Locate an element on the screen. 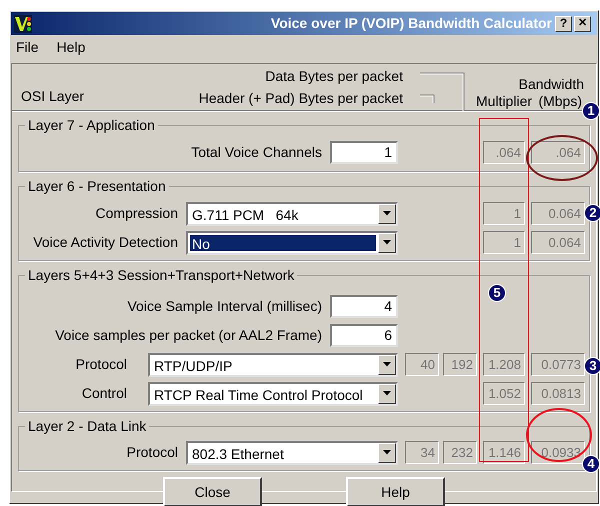  column-heading: Multiplier is located at coordinates (504, 101).